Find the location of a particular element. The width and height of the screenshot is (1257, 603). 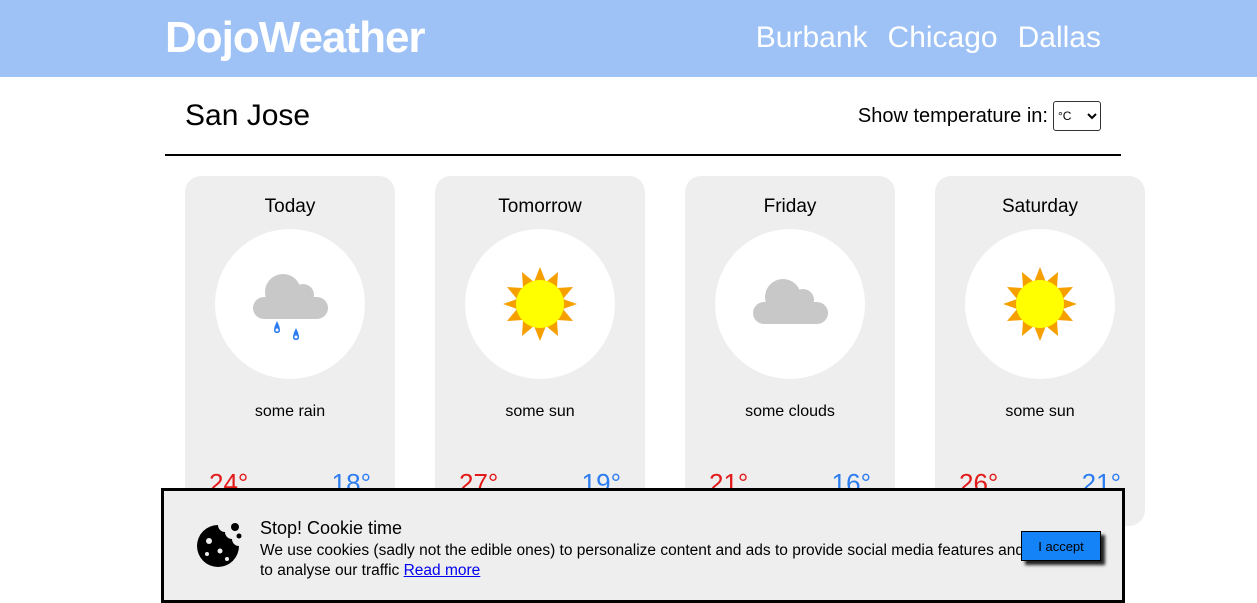

unit-select: °C is located at coordinates (1077, 116).